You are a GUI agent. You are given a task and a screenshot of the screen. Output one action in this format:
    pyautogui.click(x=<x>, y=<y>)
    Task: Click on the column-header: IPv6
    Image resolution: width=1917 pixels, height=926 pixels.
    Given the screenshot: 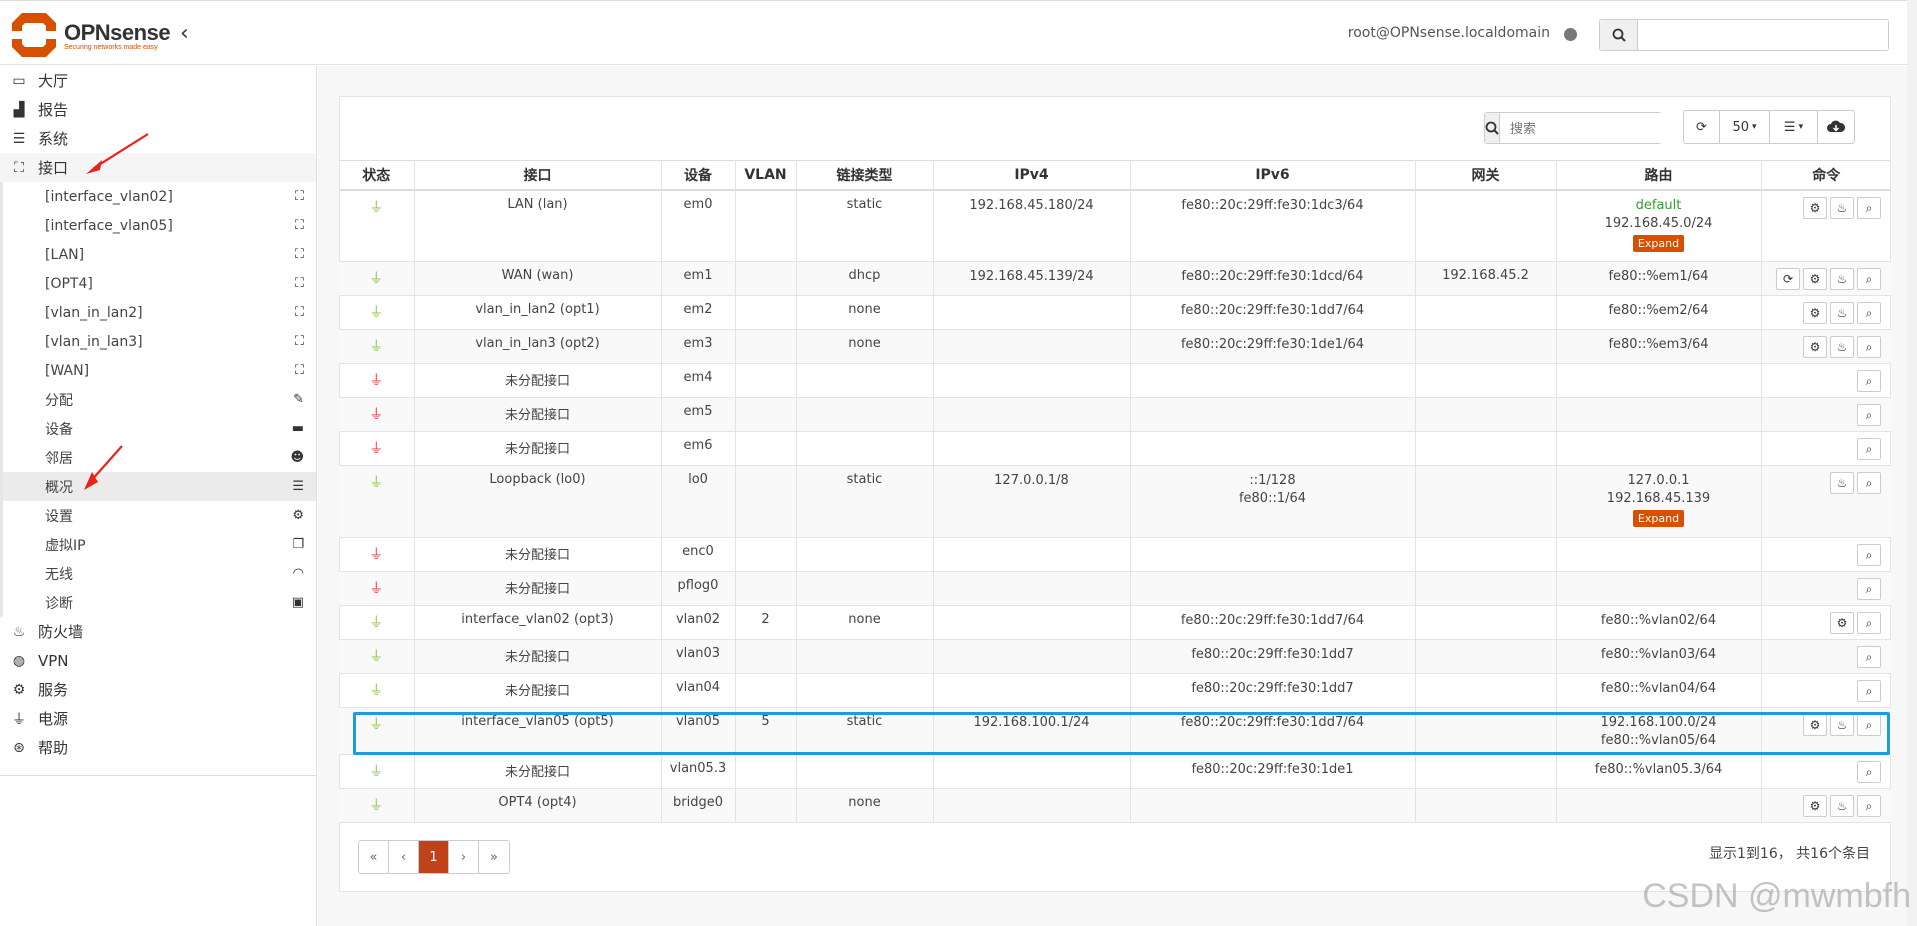 What is the action you would take?
    pyautogui.click(x=1273, y=175)
    